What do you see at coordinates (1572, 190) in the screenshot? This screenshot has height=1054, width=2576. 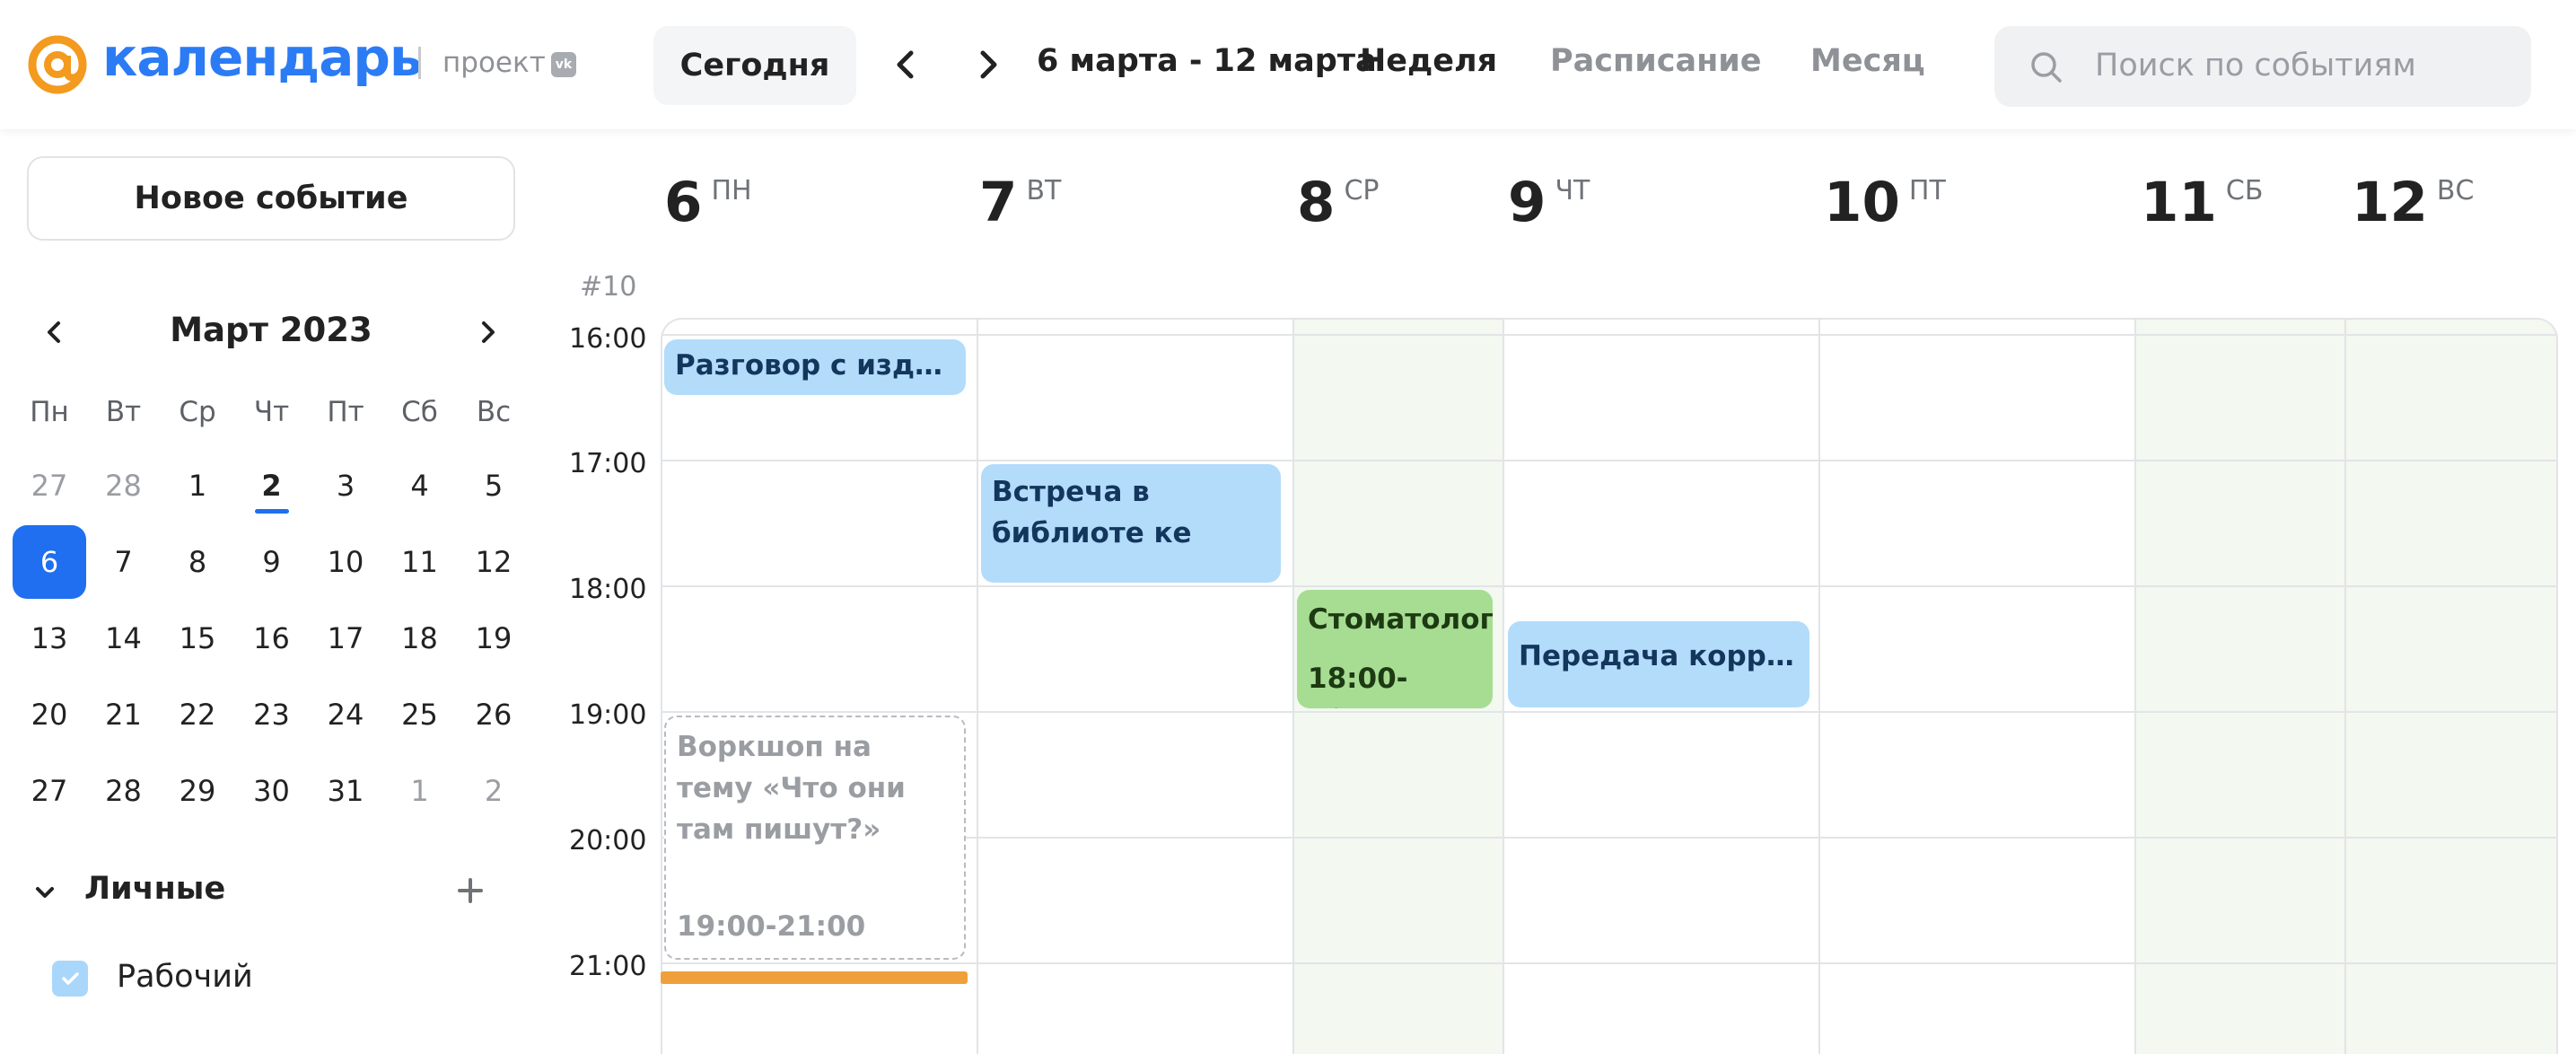 I see `day-of-week: ЧТ` at bounding box center [1572, 190].